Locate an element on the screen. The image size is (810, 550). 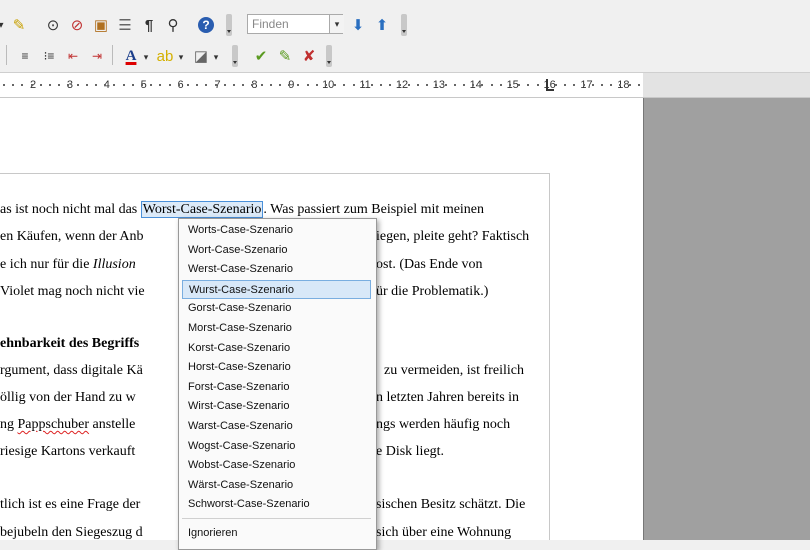
zoom-icon: ⚲ is located at coordinates (173, 25).